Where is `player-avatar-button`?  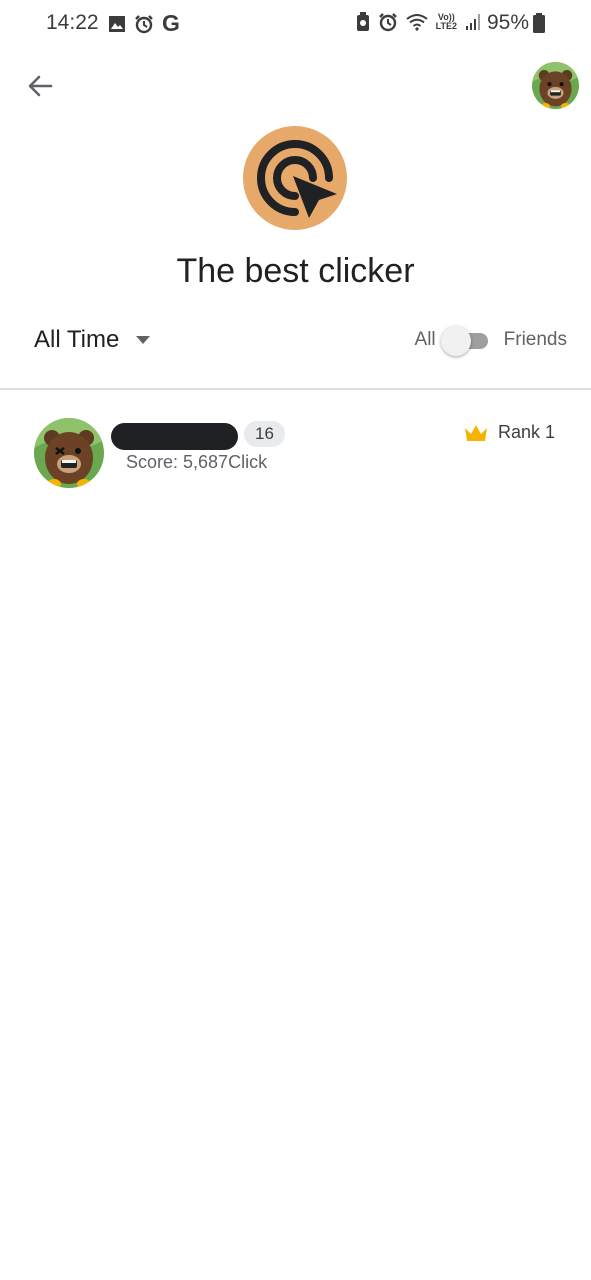 player-avatar-button is located at coordinates (555, 85).